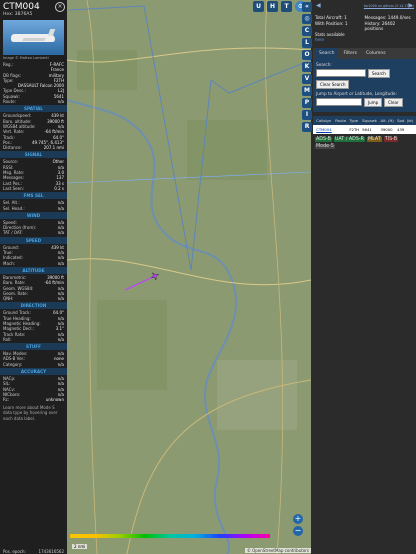  What do you see at coordinates (307, 31) in the screenshot?
I see `strip-button-c: C` at bounding box center [307, 31].